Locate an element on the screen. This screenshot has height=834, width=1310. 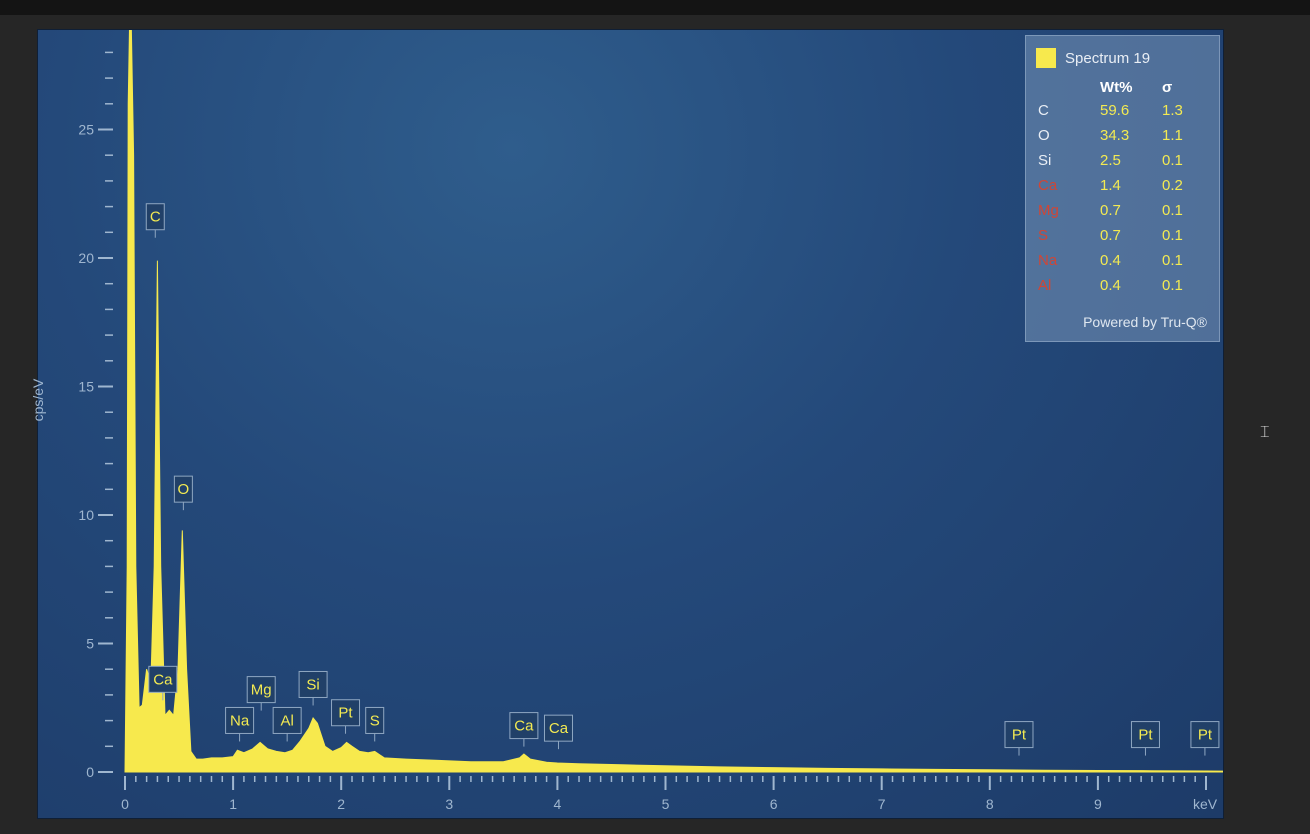
weight-percent: 1.4 is located at coordinates (1110, 185).